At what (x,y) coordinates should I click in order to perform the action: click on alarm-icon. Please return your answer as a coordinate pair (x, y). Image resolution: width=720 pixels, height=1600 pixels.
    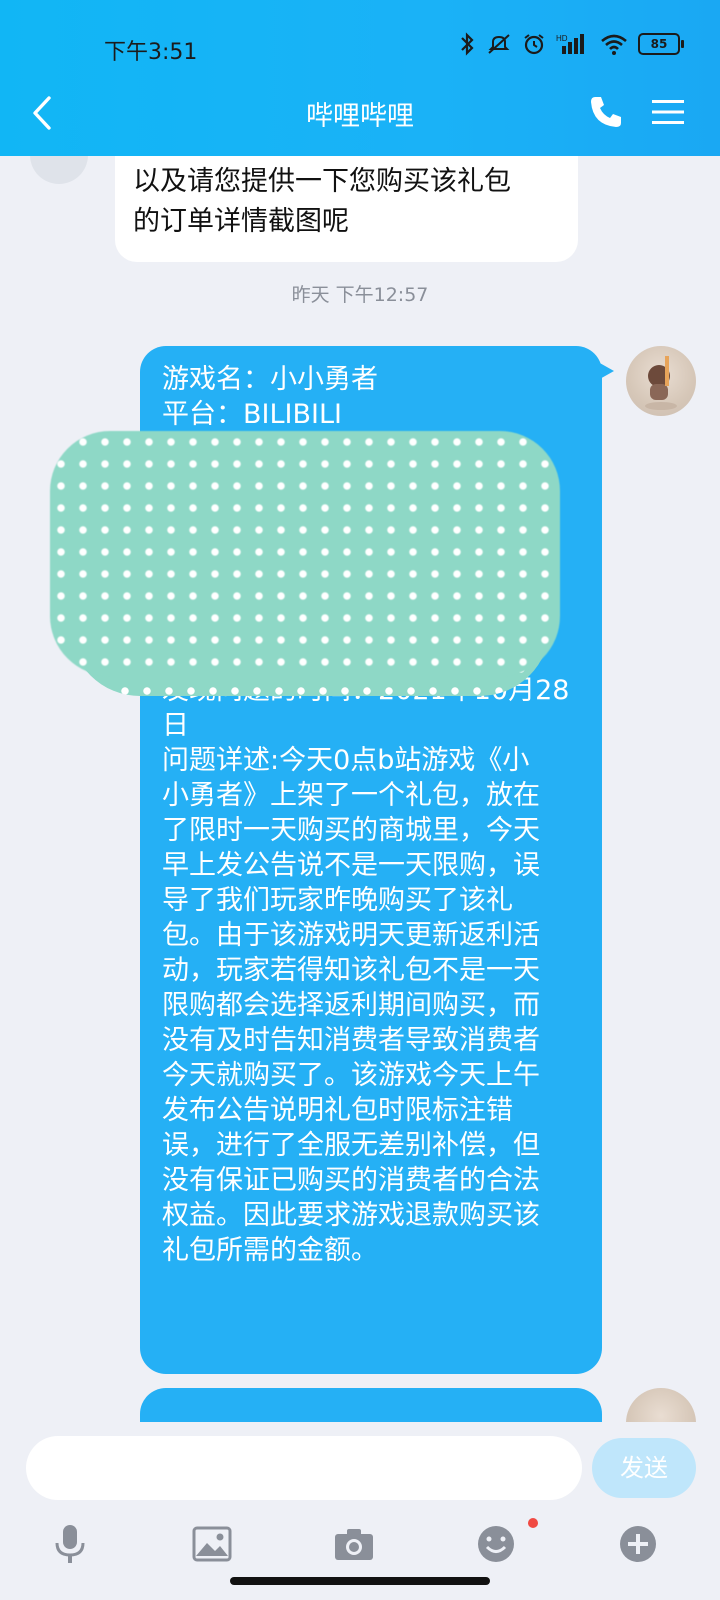
    Looking at the image, I should click on (534, 44).